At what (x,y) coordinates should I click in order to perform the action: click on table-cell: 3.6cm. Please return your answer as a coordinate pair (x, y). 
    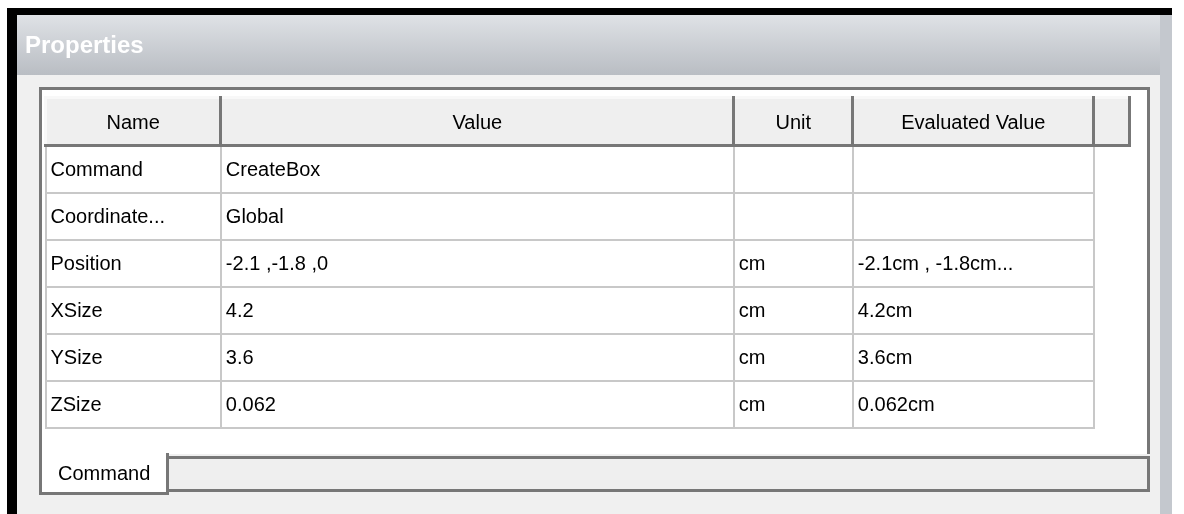
    Looking at the image, I should click on (885, 357).